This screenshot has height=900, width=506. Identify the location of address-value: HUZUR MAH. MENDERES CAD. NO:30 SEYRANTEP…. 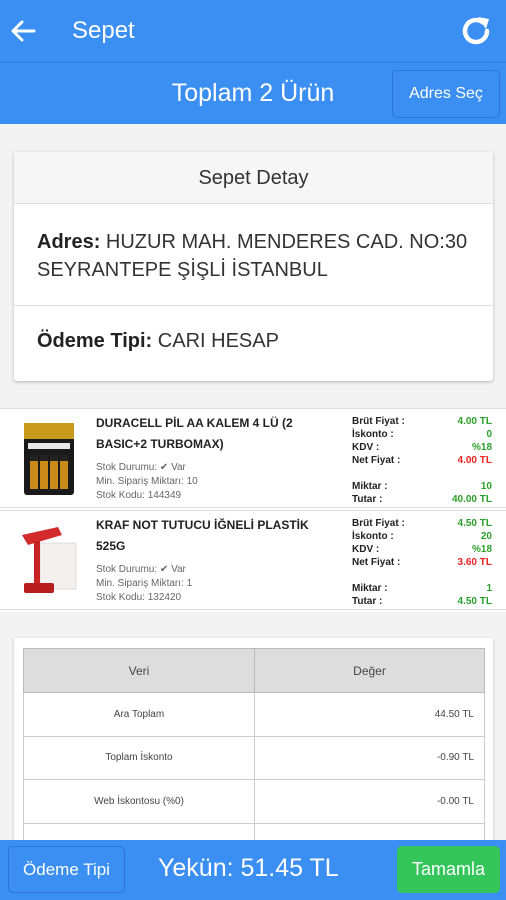
(252, 256).